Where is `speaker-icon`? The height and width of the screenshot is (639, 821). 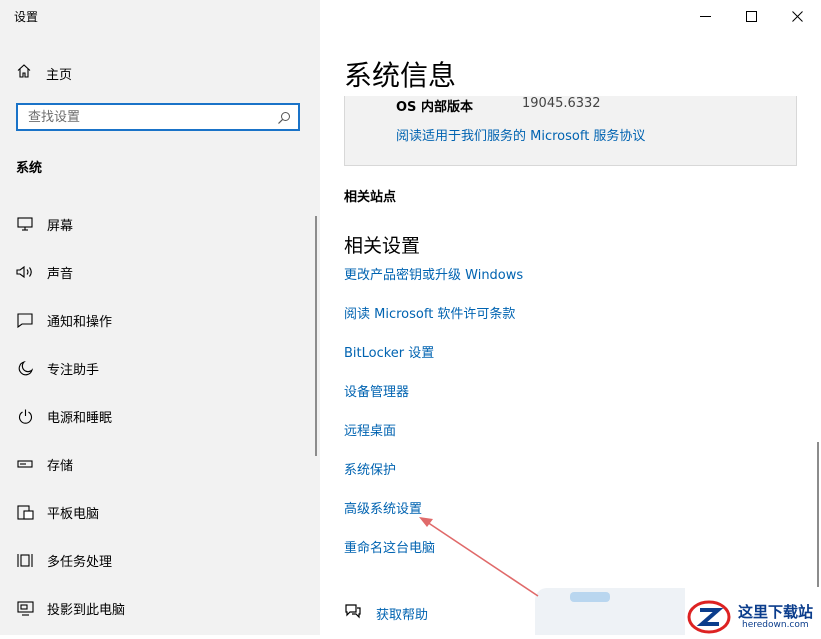
speaker-icon is located at coordinates (25, 272).